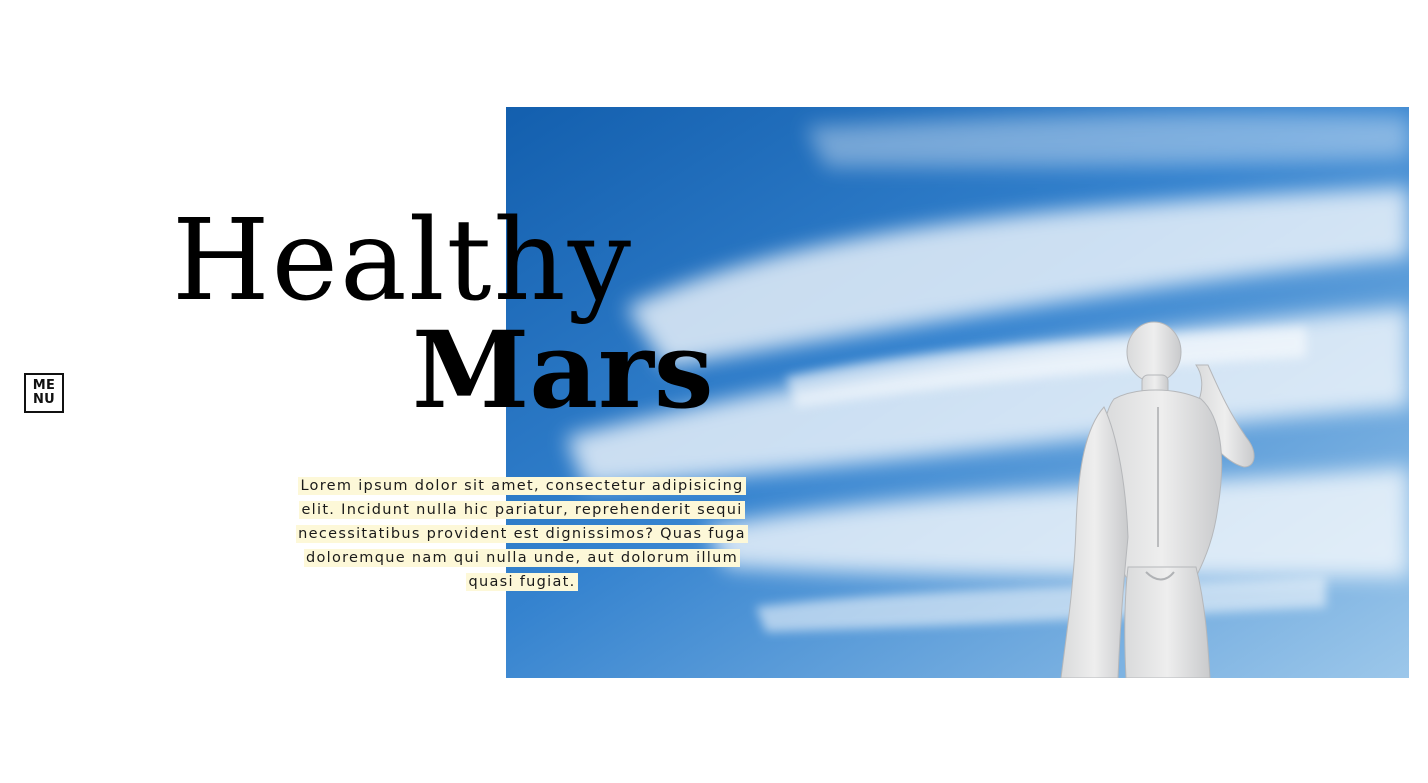  What do you see at coordinates (44, 399) in the screenshot?
I see `menu-label-line2: NU` at bounding box center [44, 399].